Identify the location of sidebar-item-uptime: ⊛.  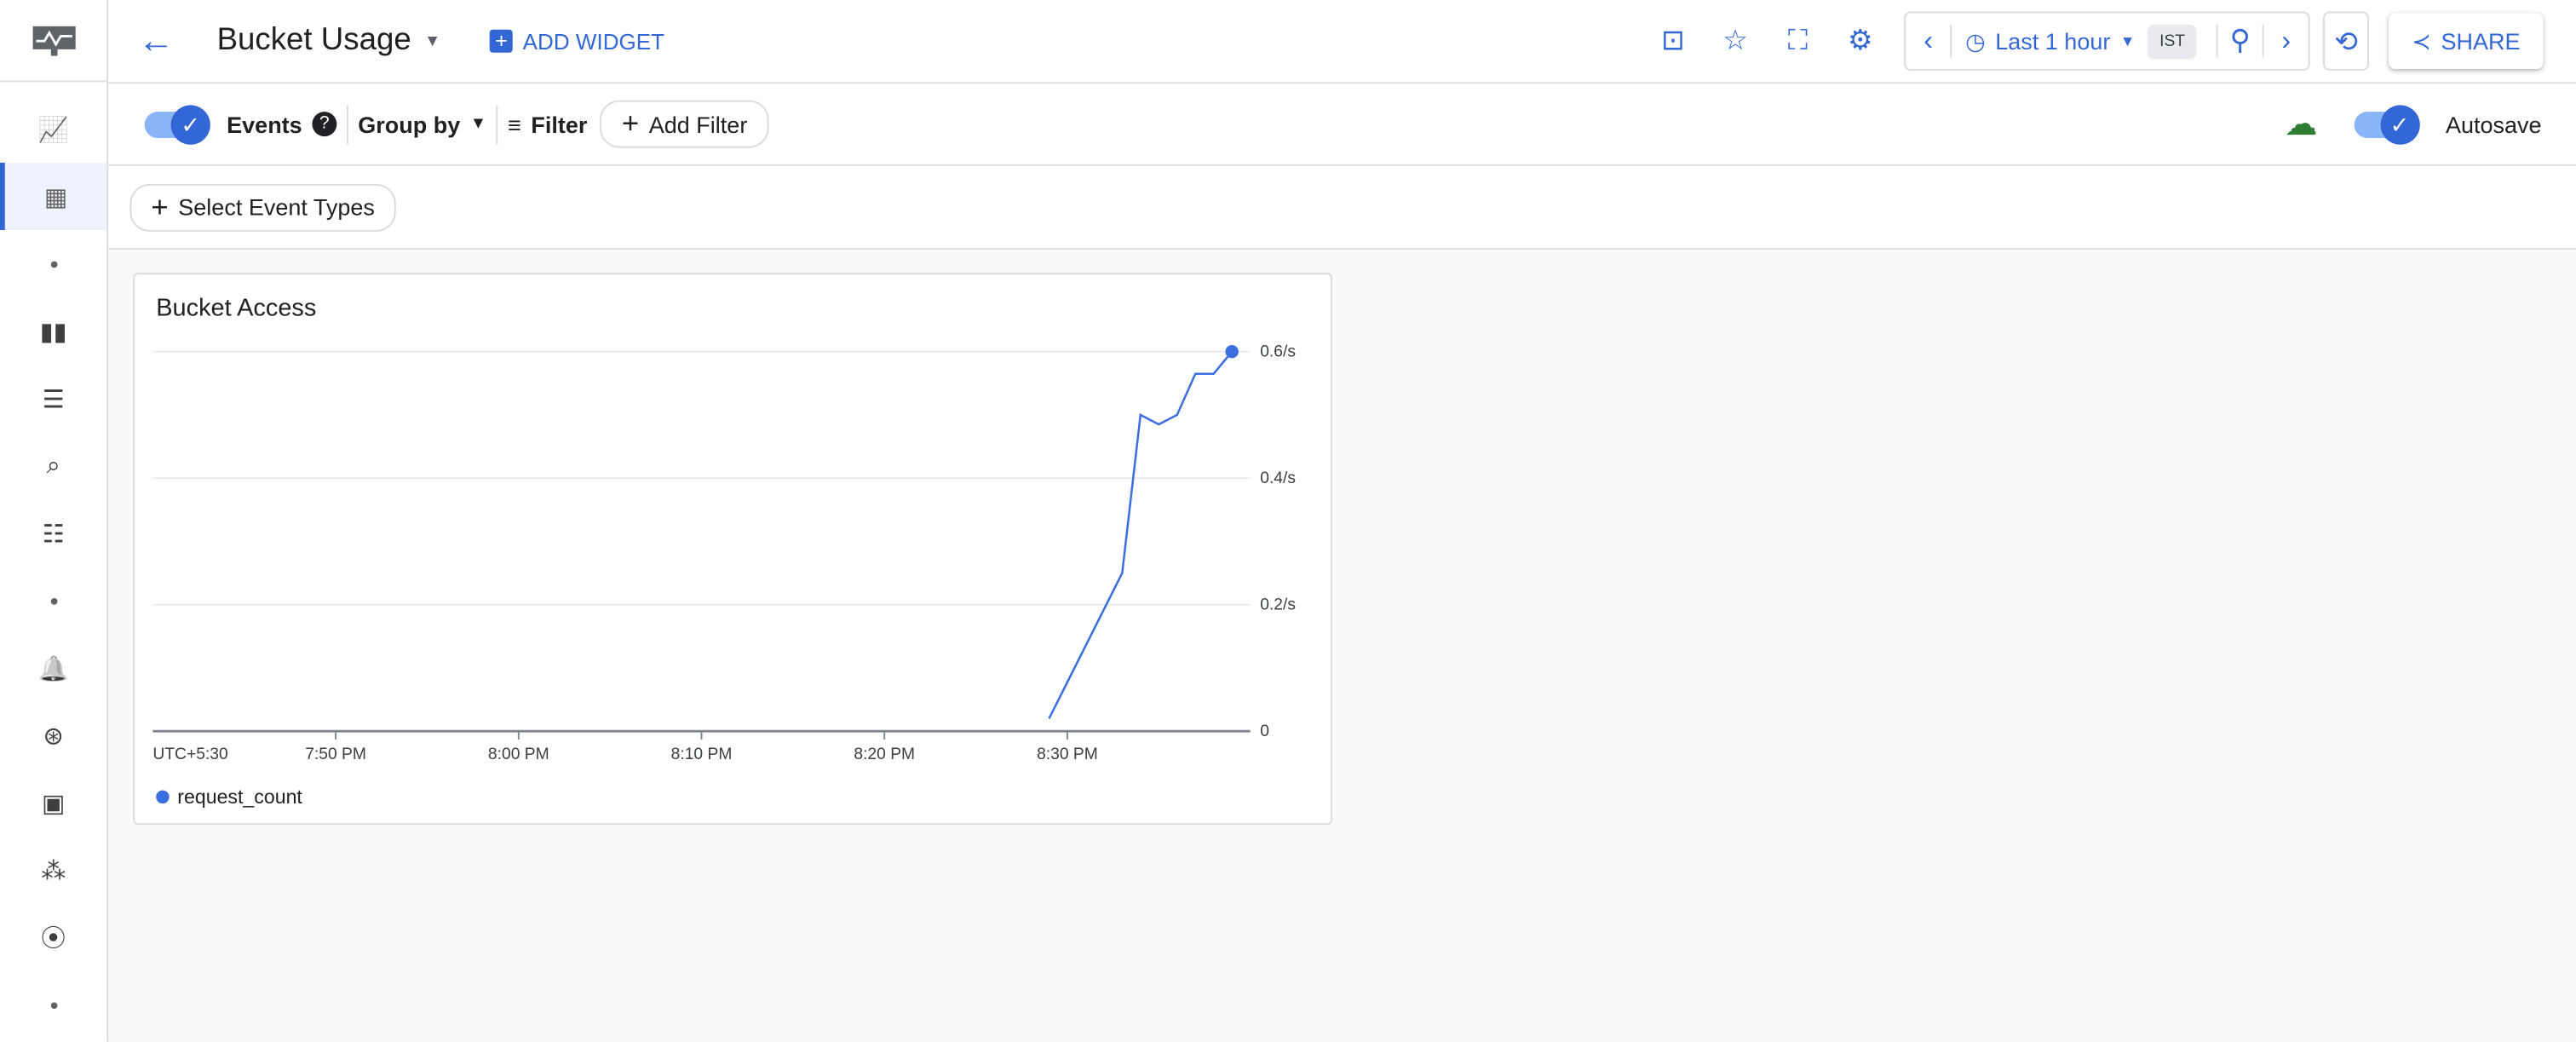
(53, 736).